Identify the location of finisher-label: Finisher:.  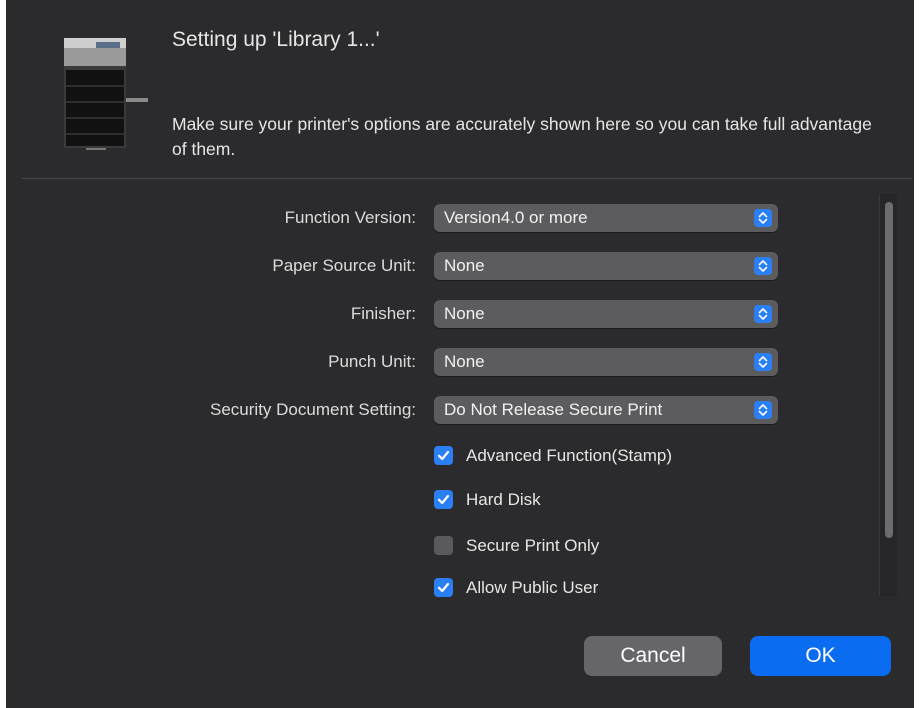
(383, 313).